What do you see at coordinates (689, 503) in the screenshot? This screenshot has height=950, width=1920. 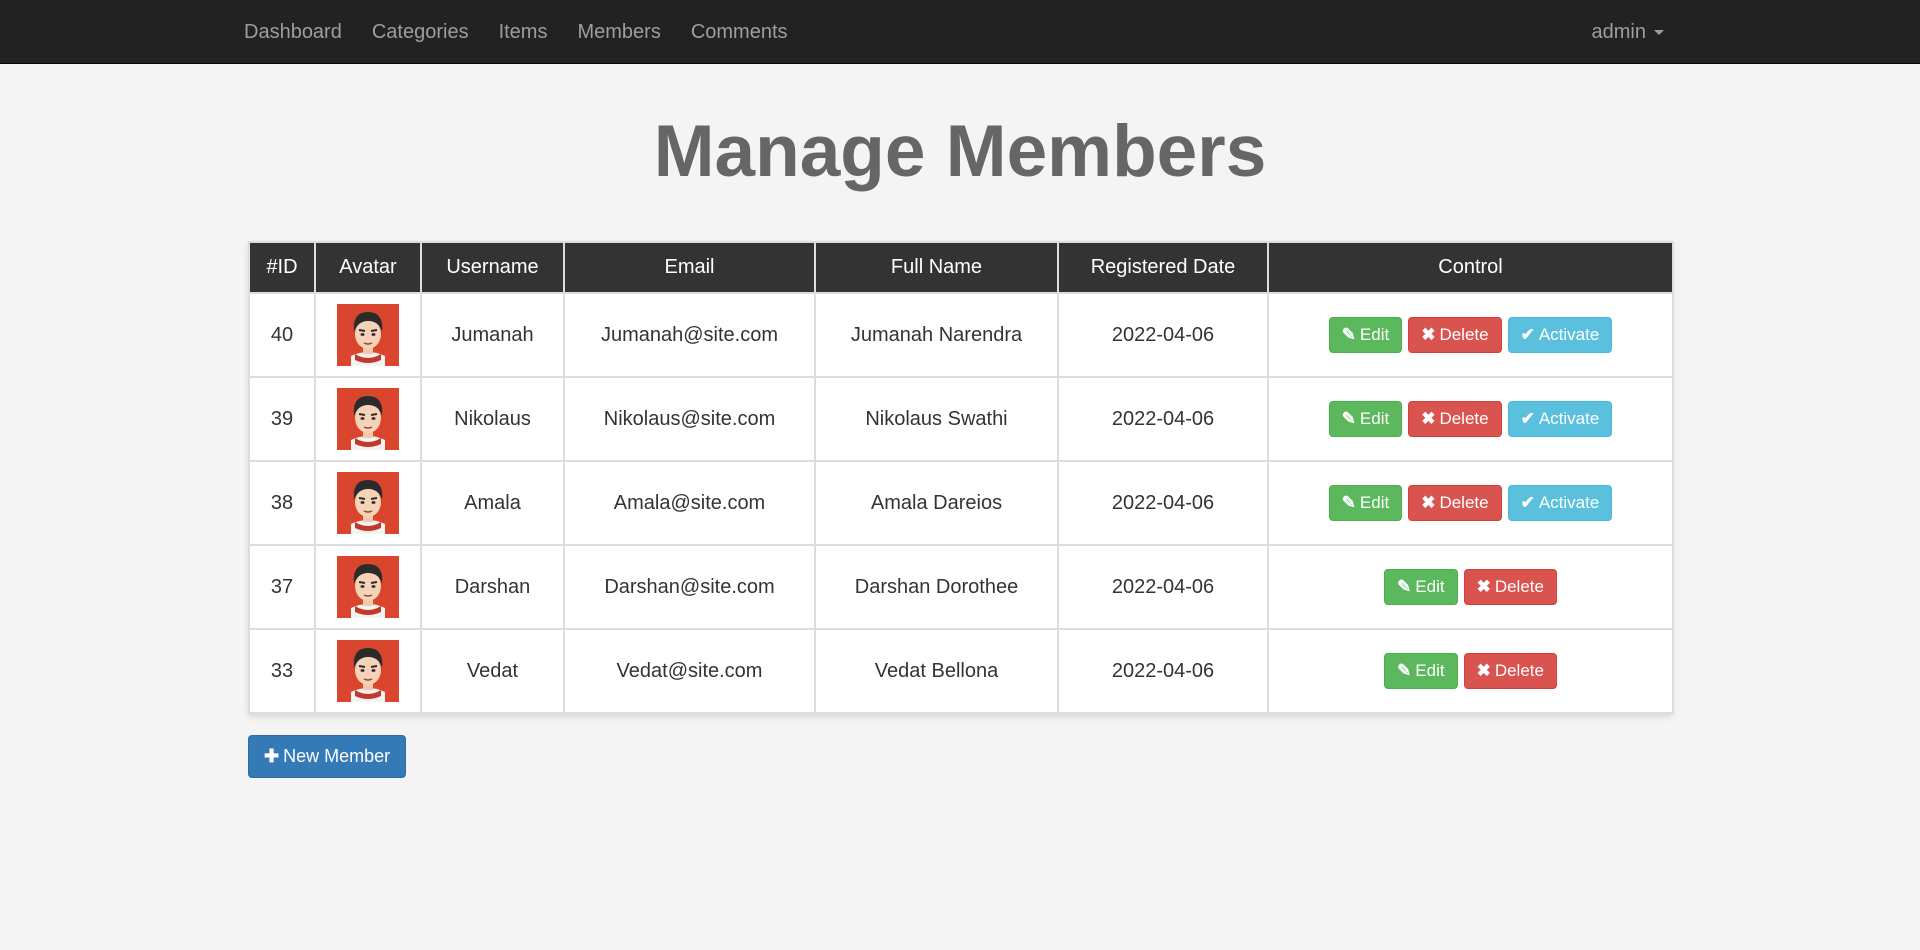 I see `cell-email: Amala@site.com` at bounding box center [689, 503].